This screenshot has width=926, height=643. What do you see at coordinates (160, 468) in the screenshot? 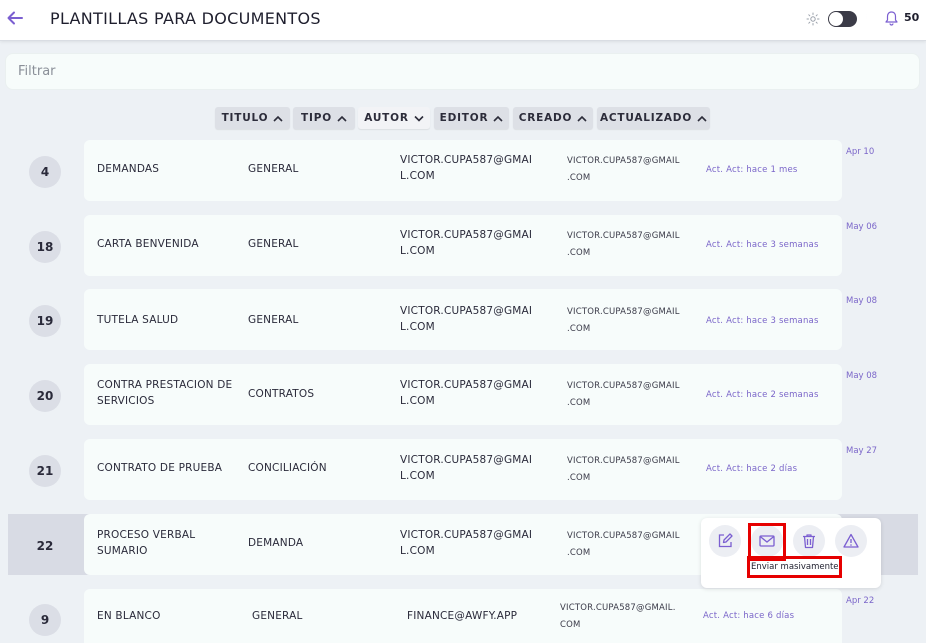
I see `row-title: CONTRATO DE PRUEBA` at bounding box center [160, 468].